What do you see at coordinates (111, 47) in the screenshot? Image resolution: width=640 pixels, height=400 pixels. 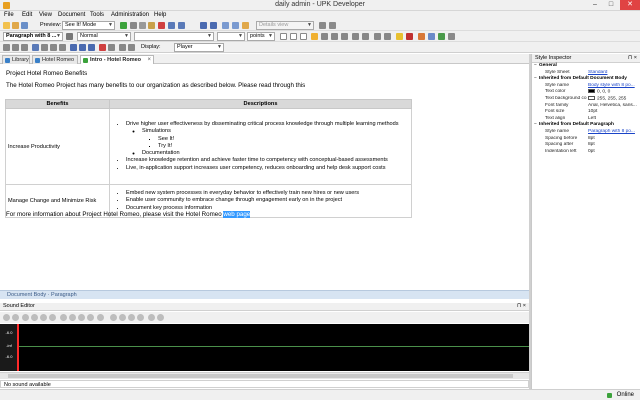 I see `sound-icon` at bounding box center [111, 47].